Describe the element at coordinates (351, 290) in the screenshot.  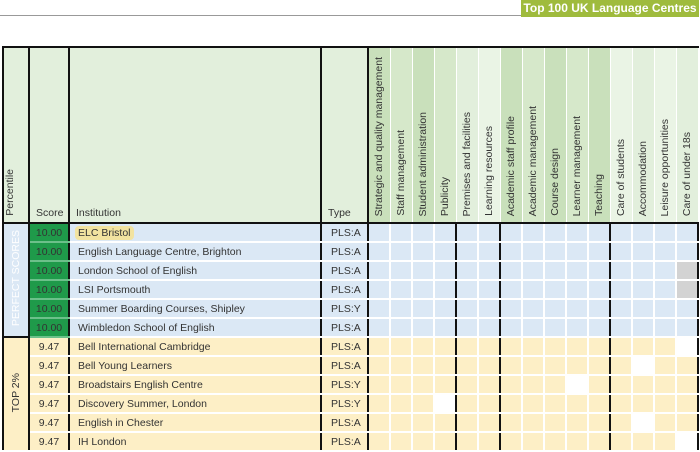
I see `table-row: 10.00 LSI Portsmouth PLS:A` at that location.